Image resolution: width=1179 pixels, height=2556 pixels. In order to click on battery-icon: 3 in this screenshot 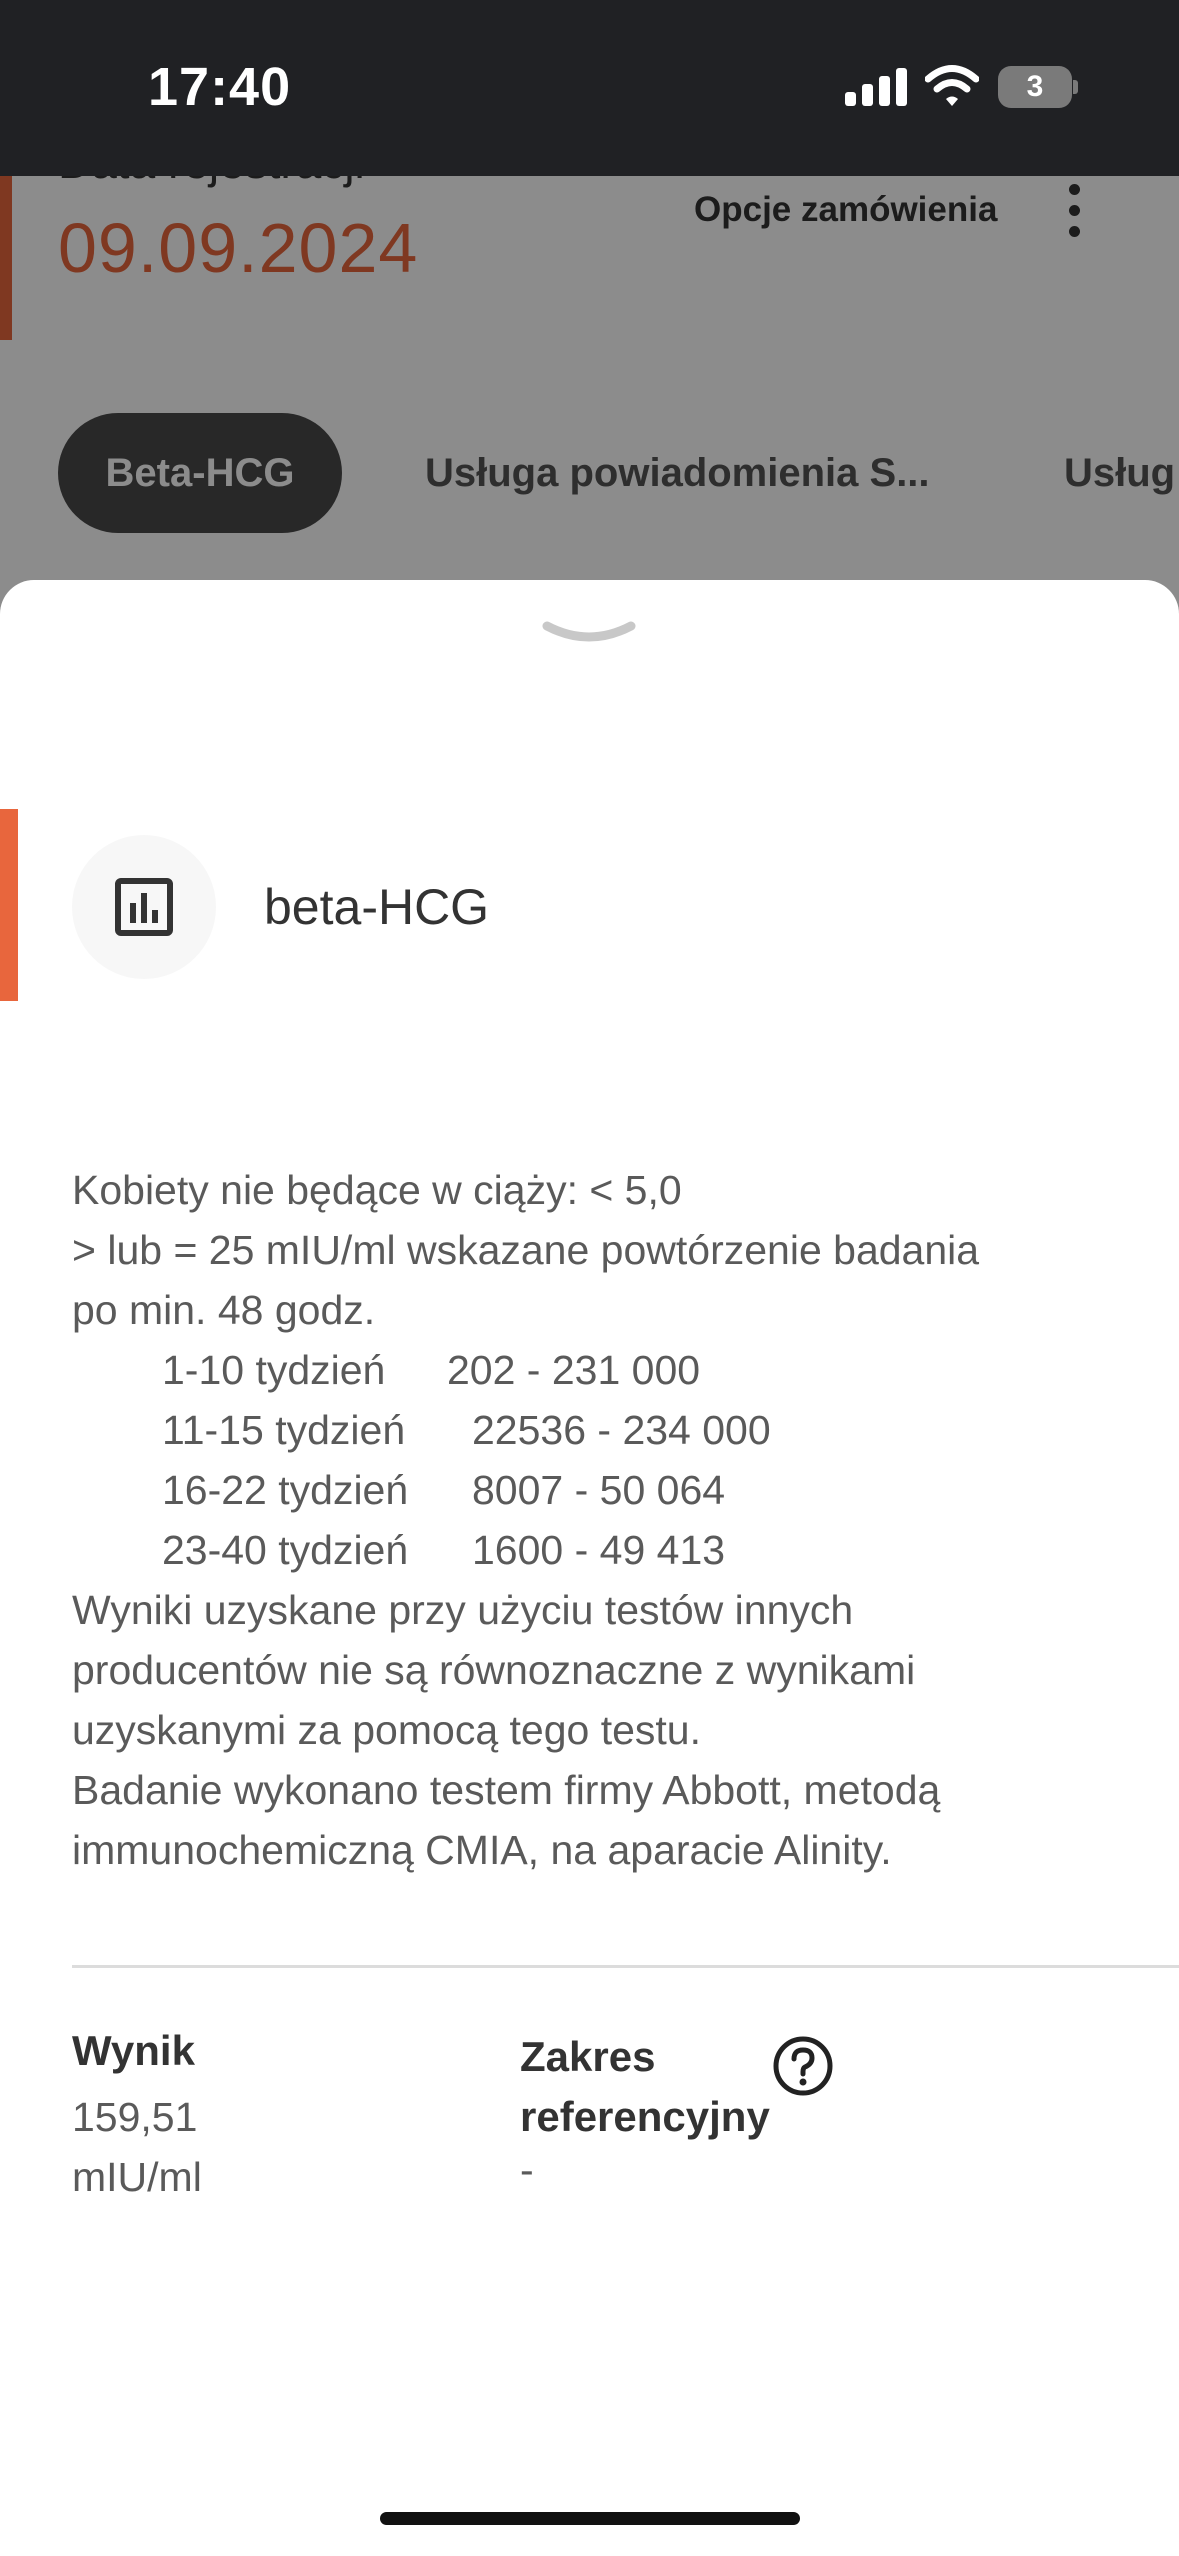, I will do `click(1038, 87)`.